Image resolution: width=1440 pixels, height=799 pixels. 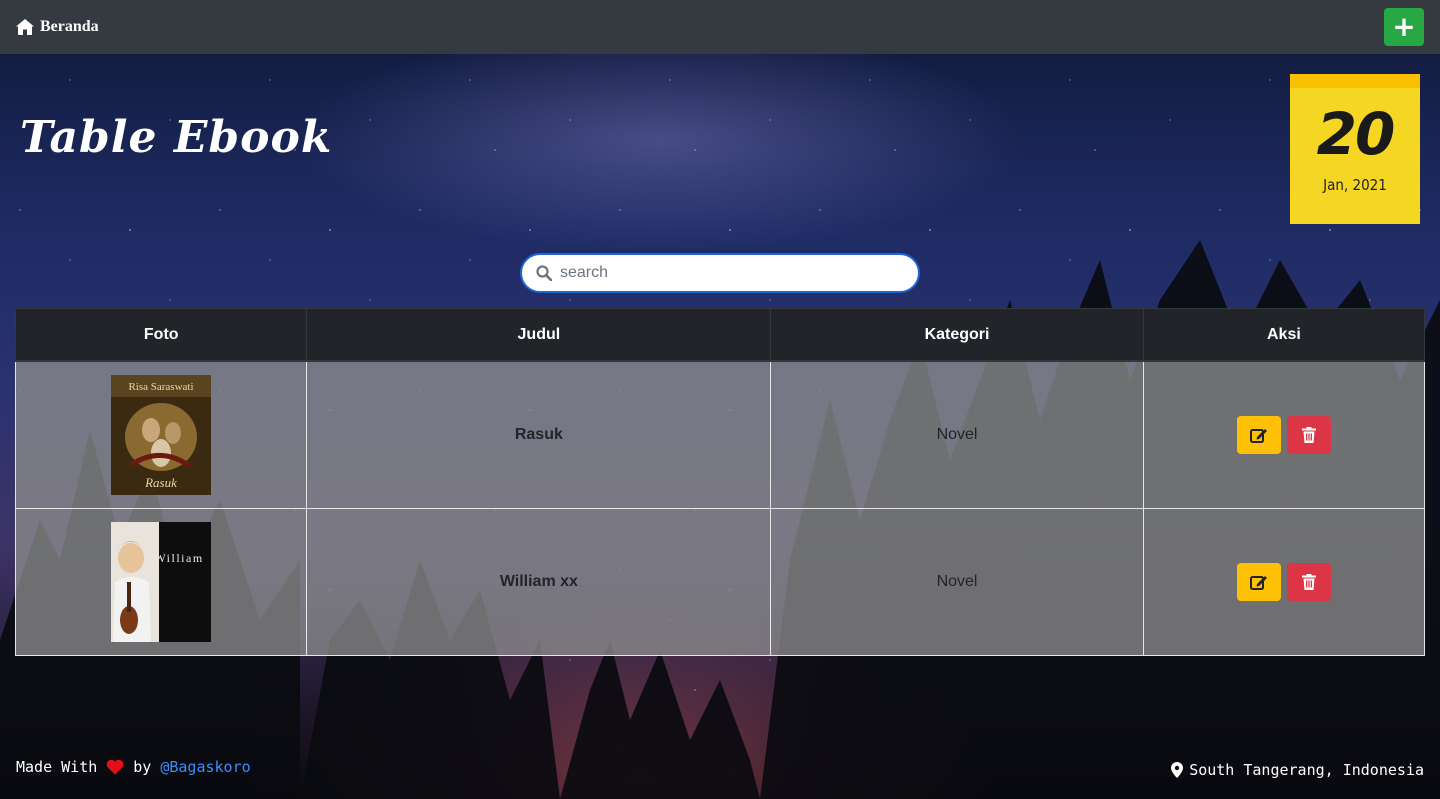 I want to click on heart-icon, so click(x=115, y=767).